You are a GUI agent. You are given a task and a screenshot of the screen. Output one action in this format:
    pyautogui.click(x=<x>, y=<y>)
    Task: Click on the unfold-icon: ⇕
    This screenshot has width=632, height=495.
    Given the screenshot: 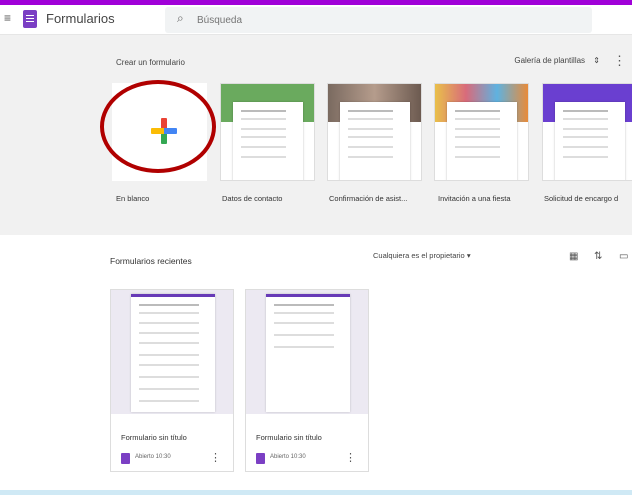 What is the action you would take?
    pyautogui.click(x=596, y=60)
    